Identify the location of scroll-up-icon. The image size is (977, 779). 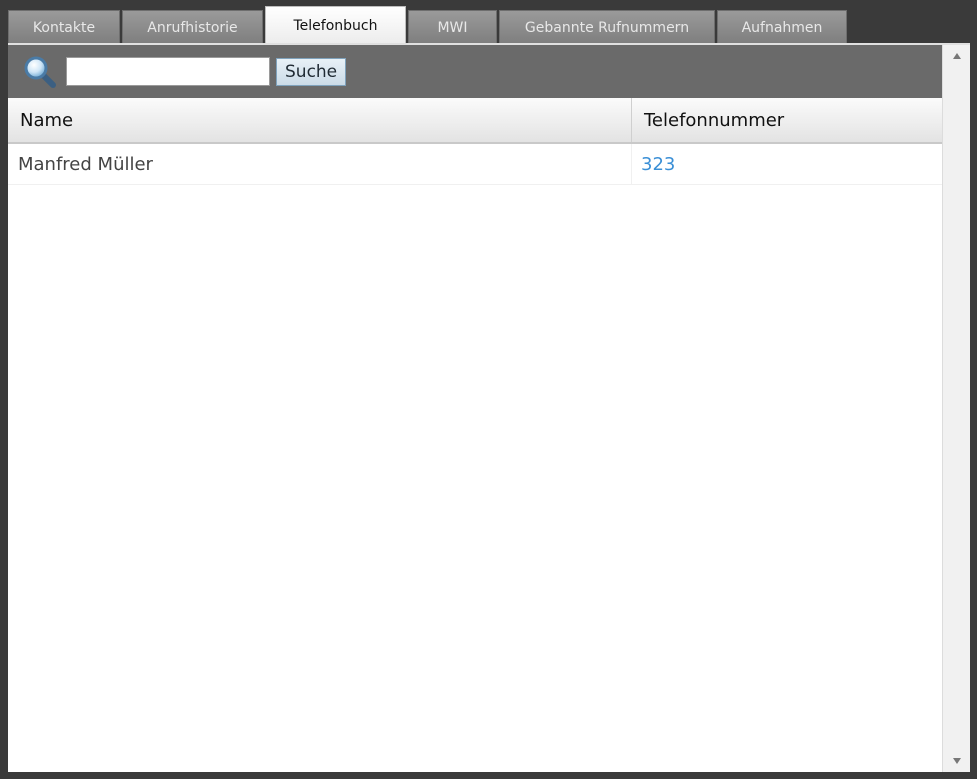
(956, 56).